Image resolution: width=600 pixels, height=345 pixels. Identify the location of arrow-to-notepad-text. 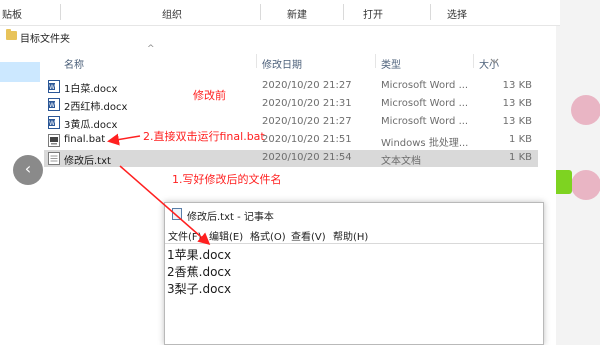
(165, 205).